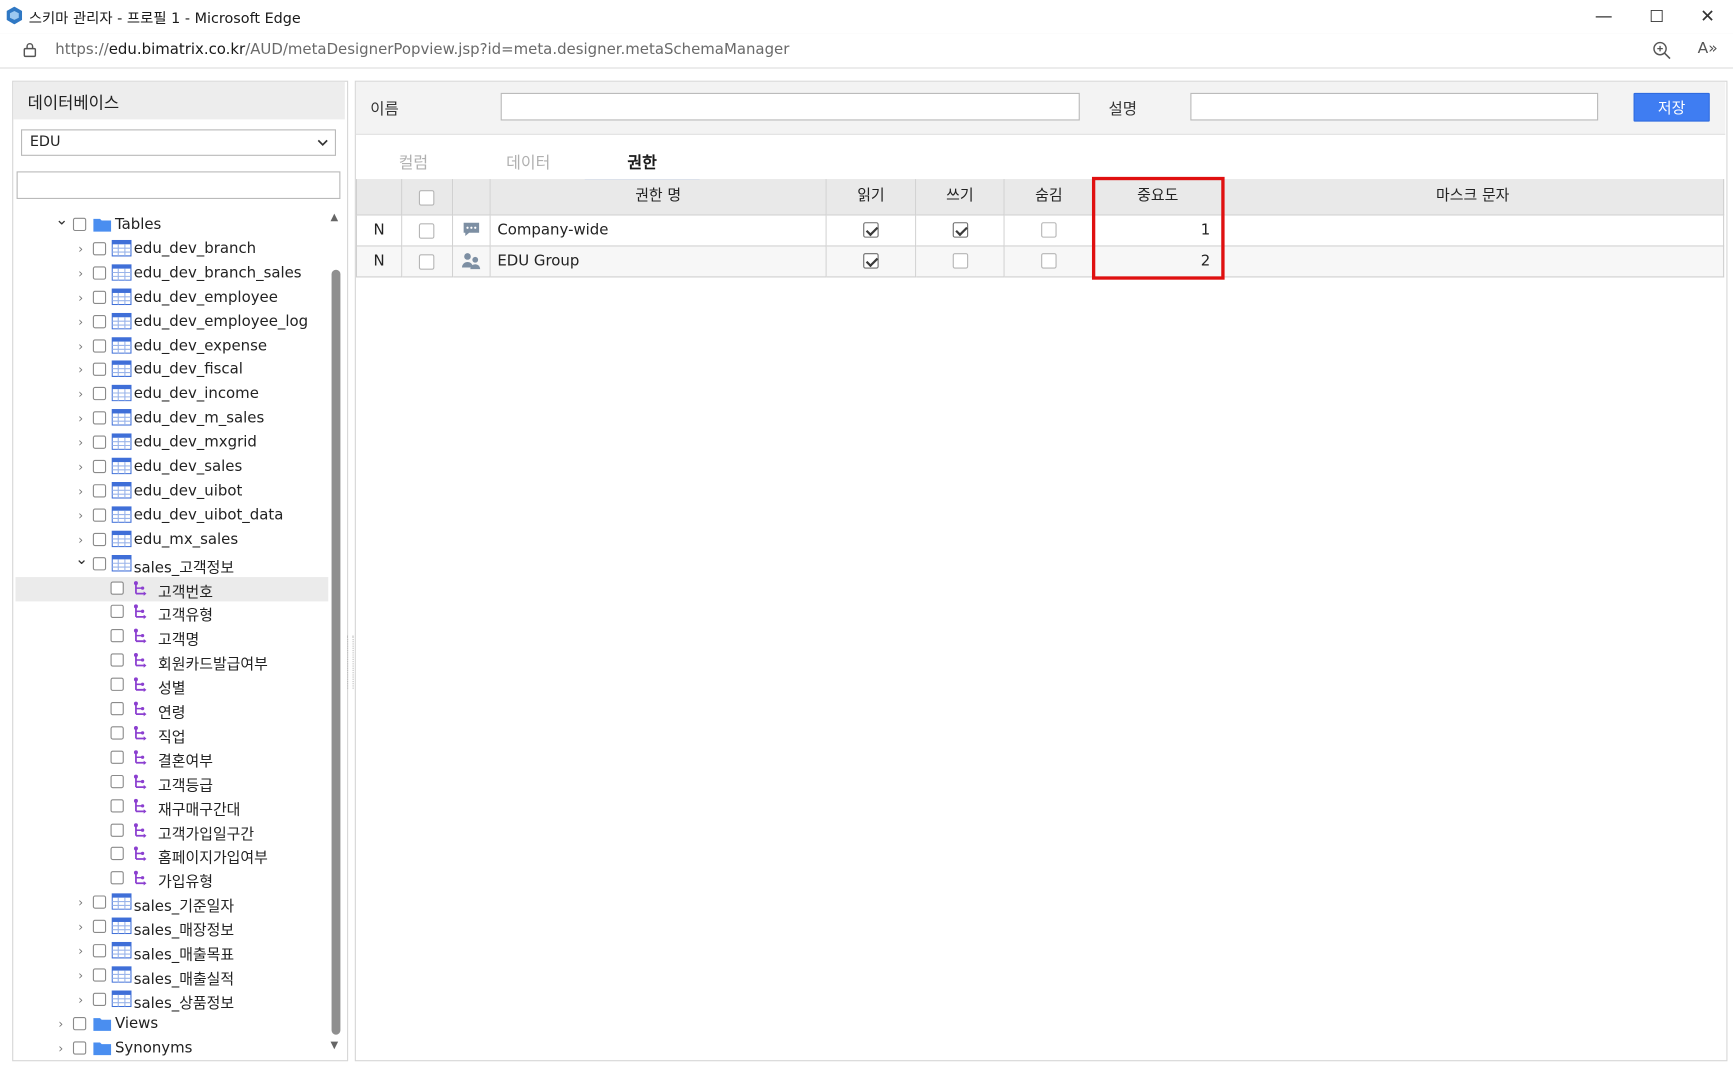 The width and height of the screenshot is (1733, 1069). What do you see at coordinates (171, 467) in the screenshot?
I see `tree-item-table: › edu_dev_sales` at bounding box center [171, 467].